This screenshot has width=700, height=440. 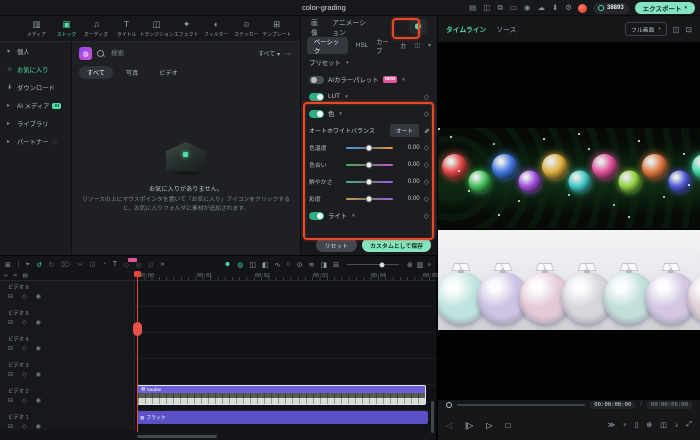 I want to click on clip-black: ▦ ブラック, so click(x=282, y=417).